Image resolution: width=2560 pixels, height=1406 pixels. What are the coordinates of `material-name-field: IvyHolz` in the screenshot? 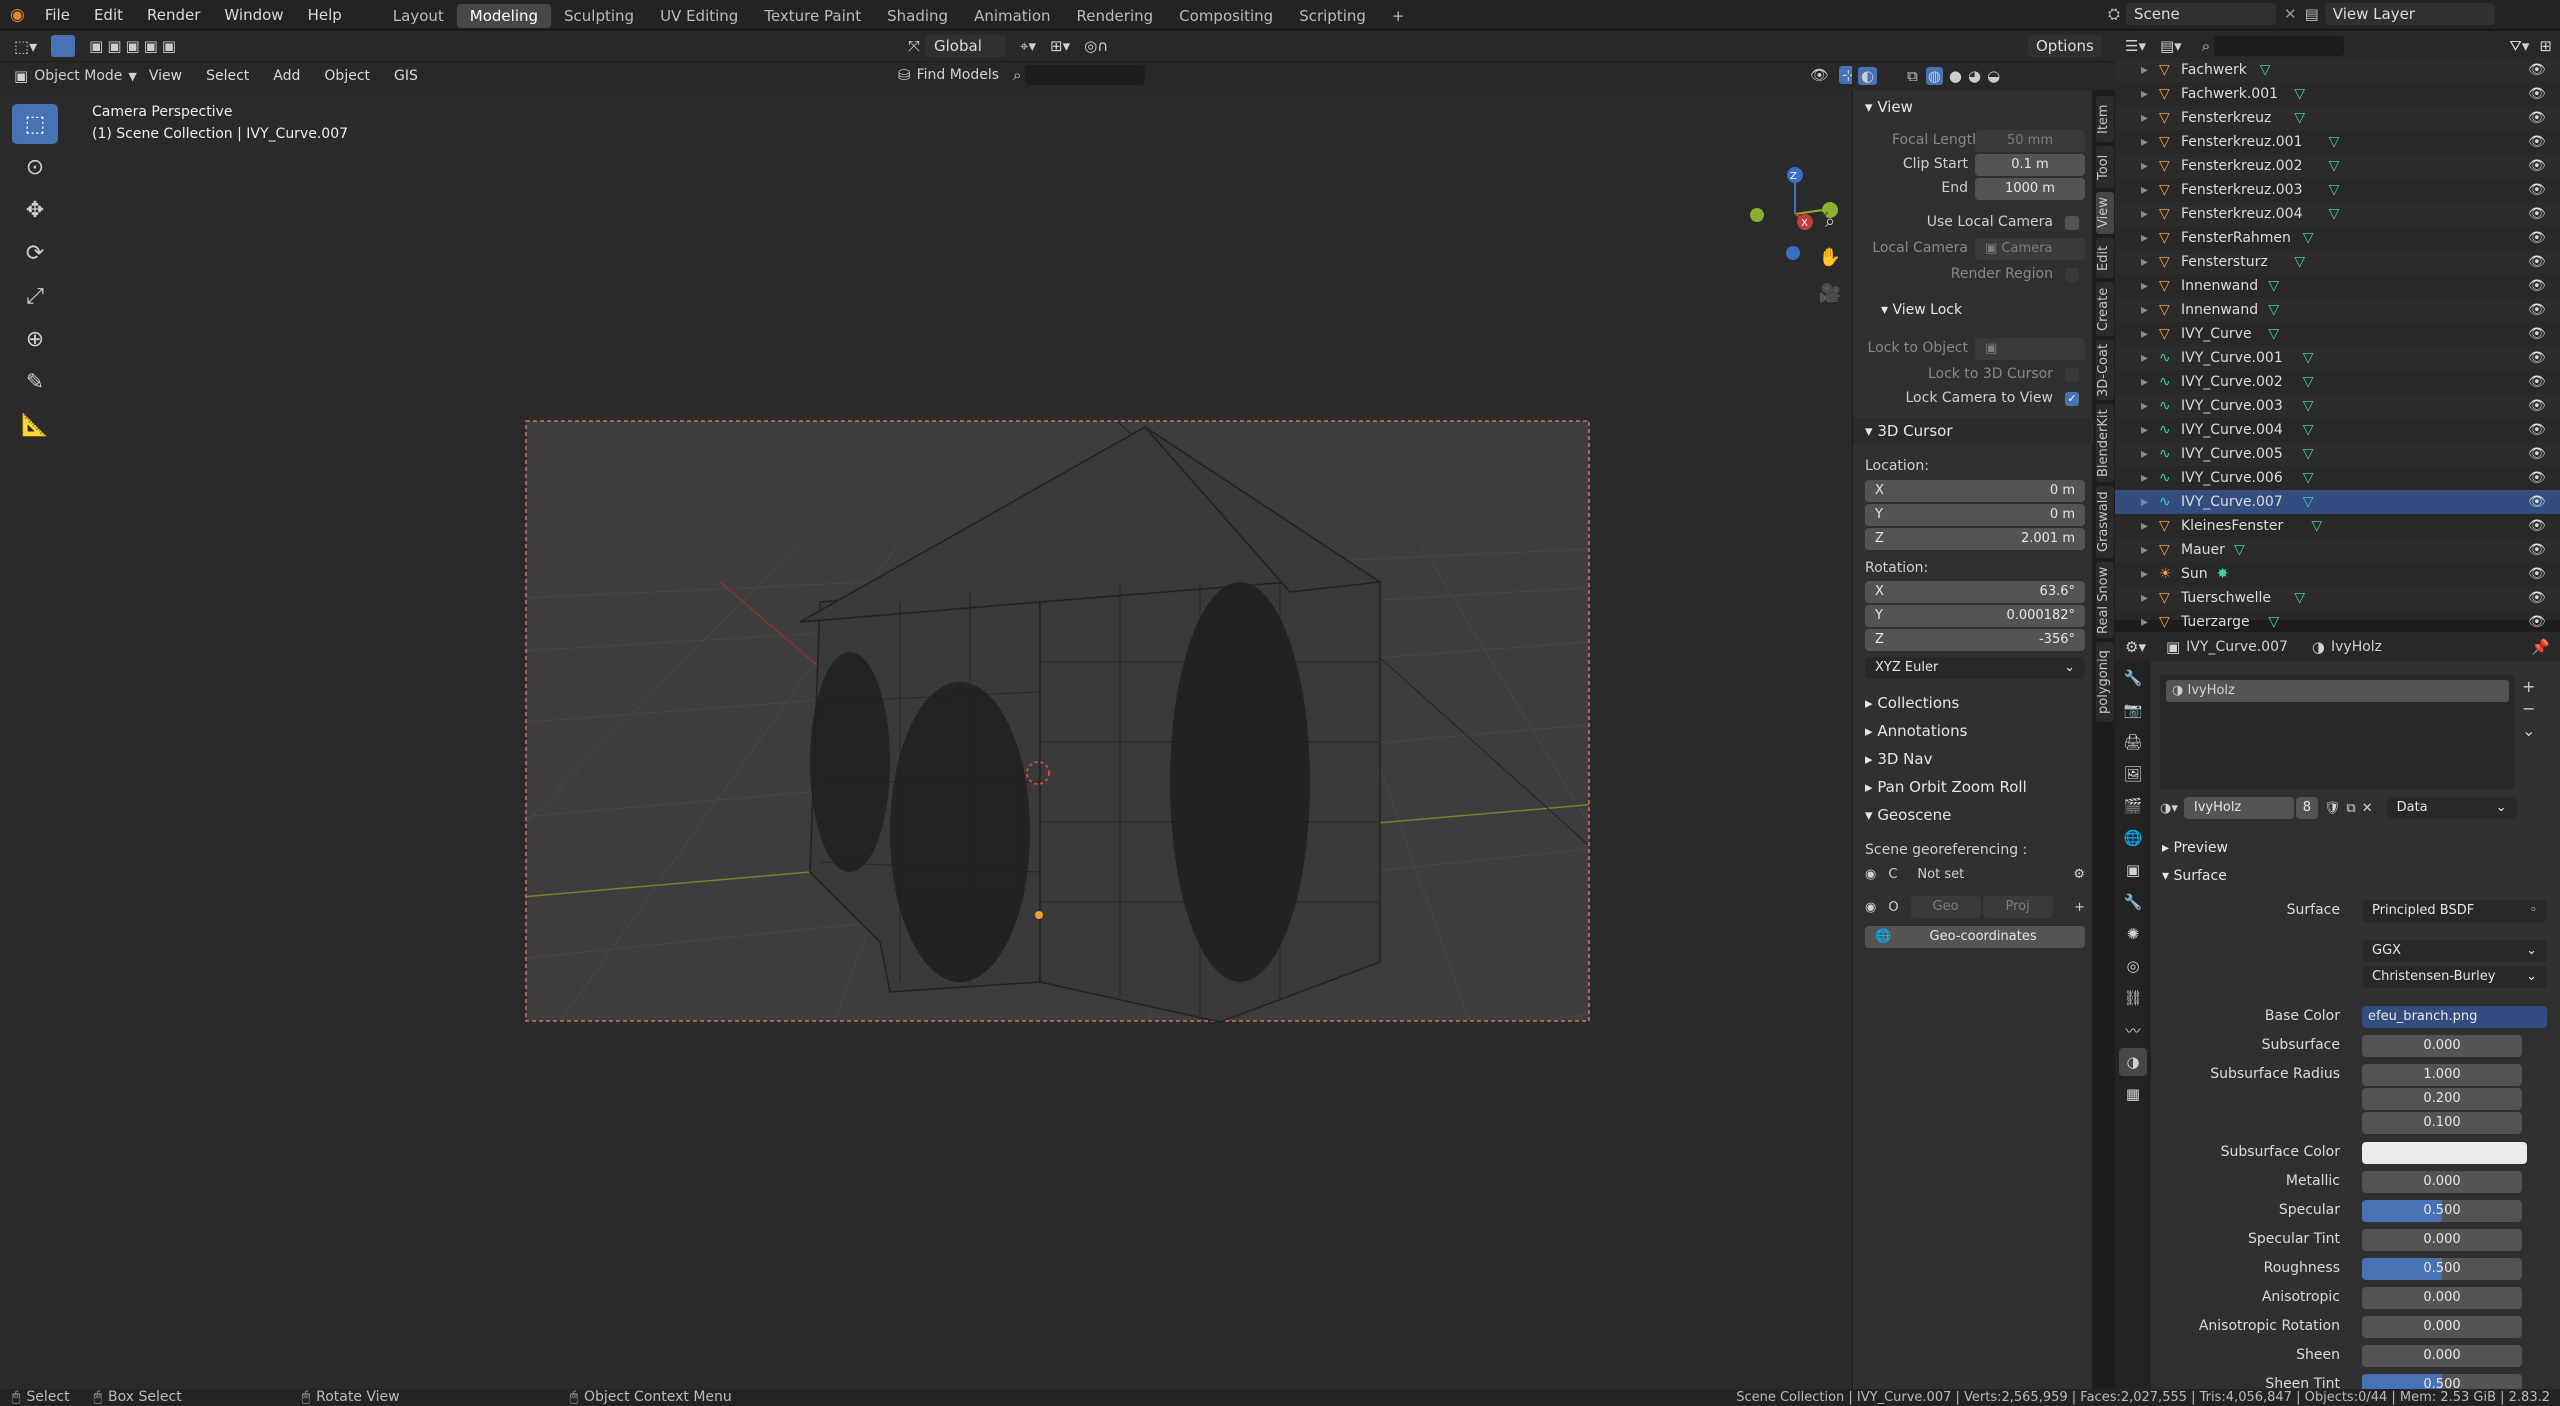 It's located at (2238, 808).